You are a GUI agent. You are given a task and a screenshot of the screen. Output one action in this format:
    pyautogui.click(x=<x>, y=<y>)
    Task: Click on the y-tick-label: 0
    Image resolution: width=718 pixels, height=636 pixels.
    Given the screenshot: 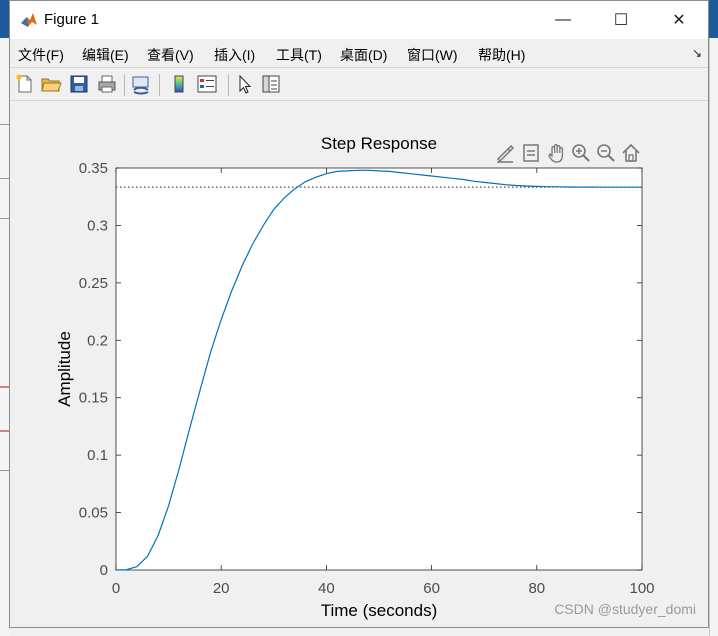 What is the action you would take?
    pyautogui.click(x=104, y=570)
    